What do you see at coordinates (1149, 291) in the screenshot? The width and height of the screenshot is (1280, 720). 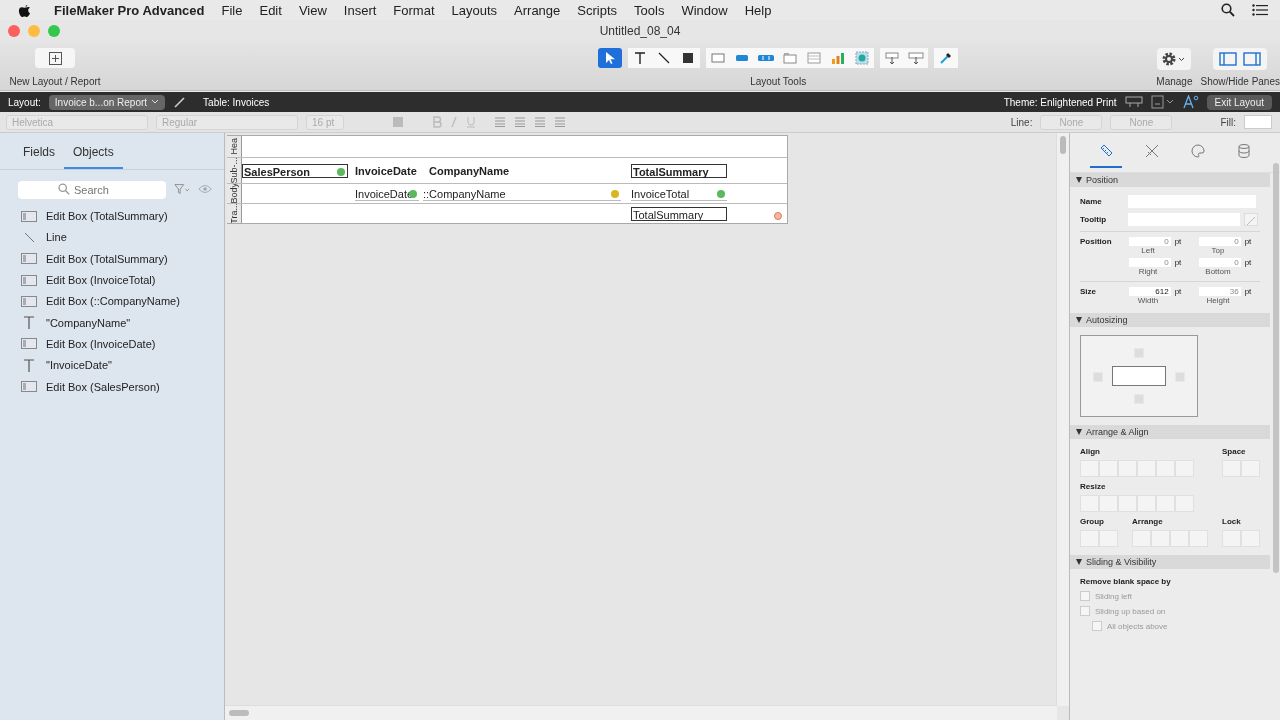 I see `size-field: 612` at bounding box center [1149, 291].